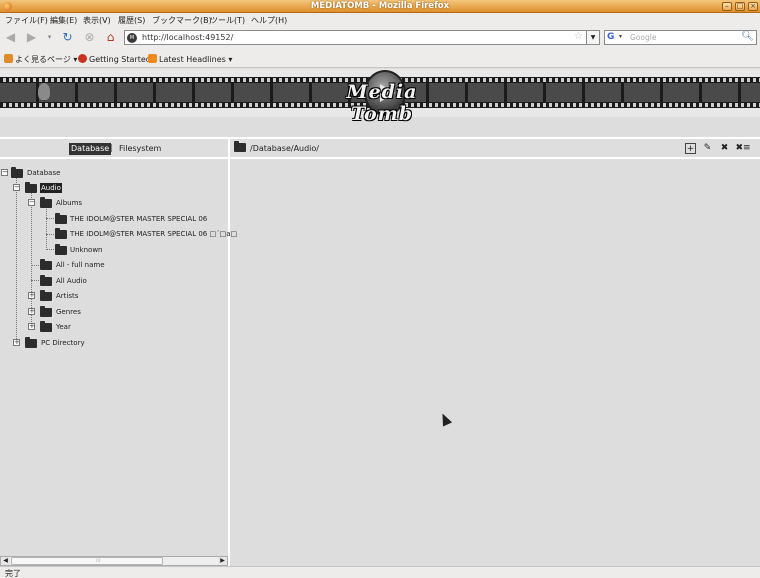 The image size is (760, 578). I want to click on close-window-button: ×, so click(753, 6).